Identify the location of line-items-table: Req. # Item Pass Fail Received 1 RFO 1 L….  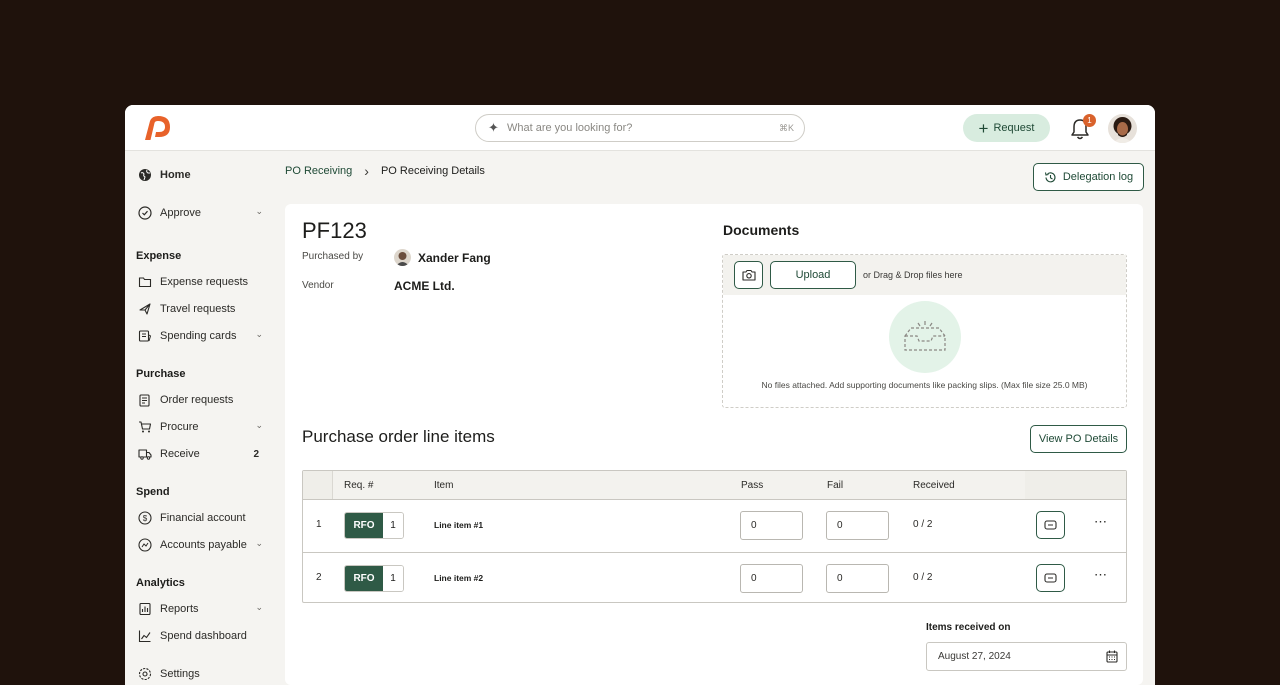
(714, 536).